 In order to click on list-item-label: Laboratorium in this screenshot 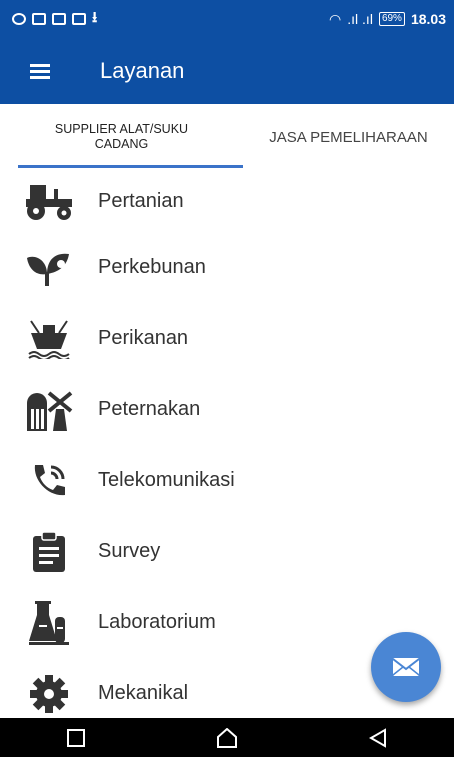, I will do `click(157, 622)`.